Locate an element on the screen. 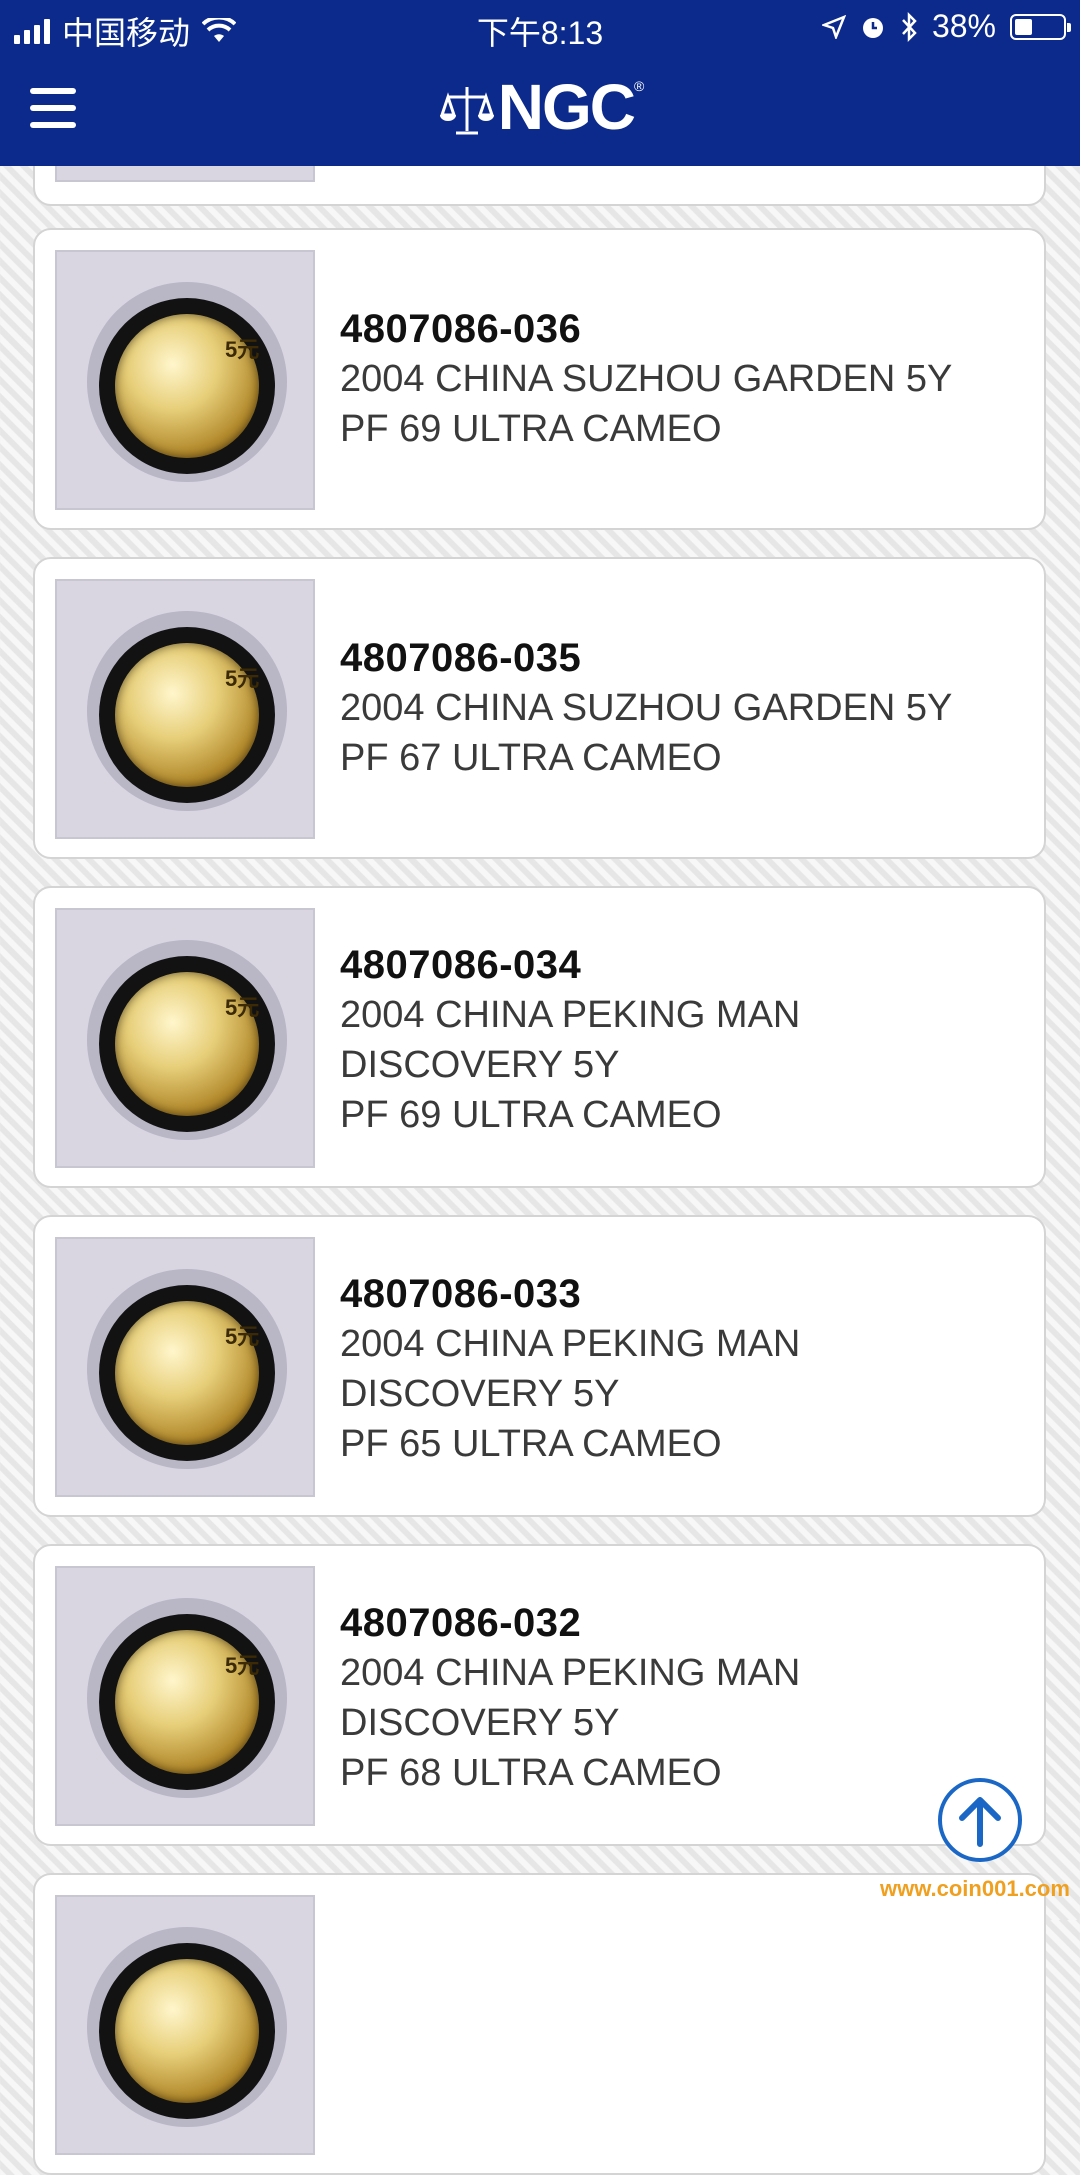 The width and height of the screenshot is (1080, 2175). ngc-logo: NGC® is located at coordinates (540, 107).